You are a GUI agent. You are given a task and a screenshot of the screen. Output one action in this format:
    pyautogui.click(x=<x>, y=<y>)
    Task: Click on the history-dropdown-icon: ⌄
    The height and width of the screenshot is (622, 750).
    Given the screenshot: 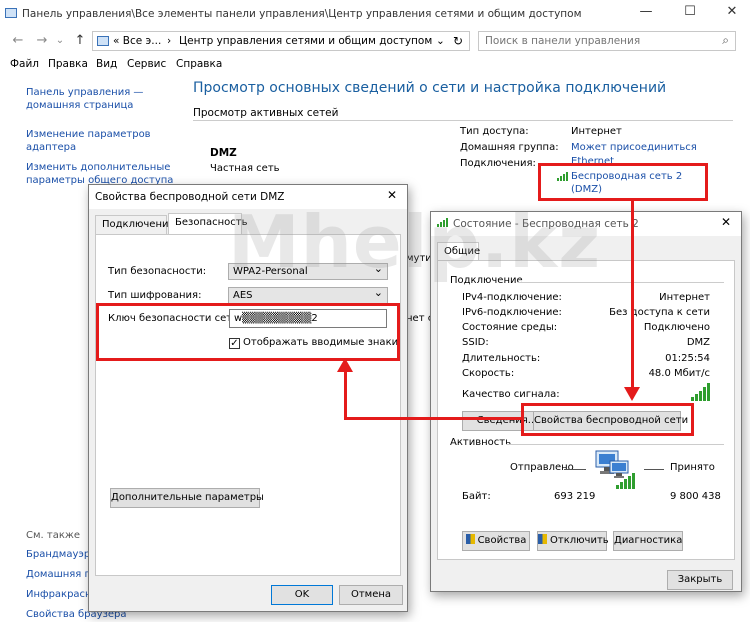 What is the action you would take?
    pyautogui.click(x=60, y=41)
    